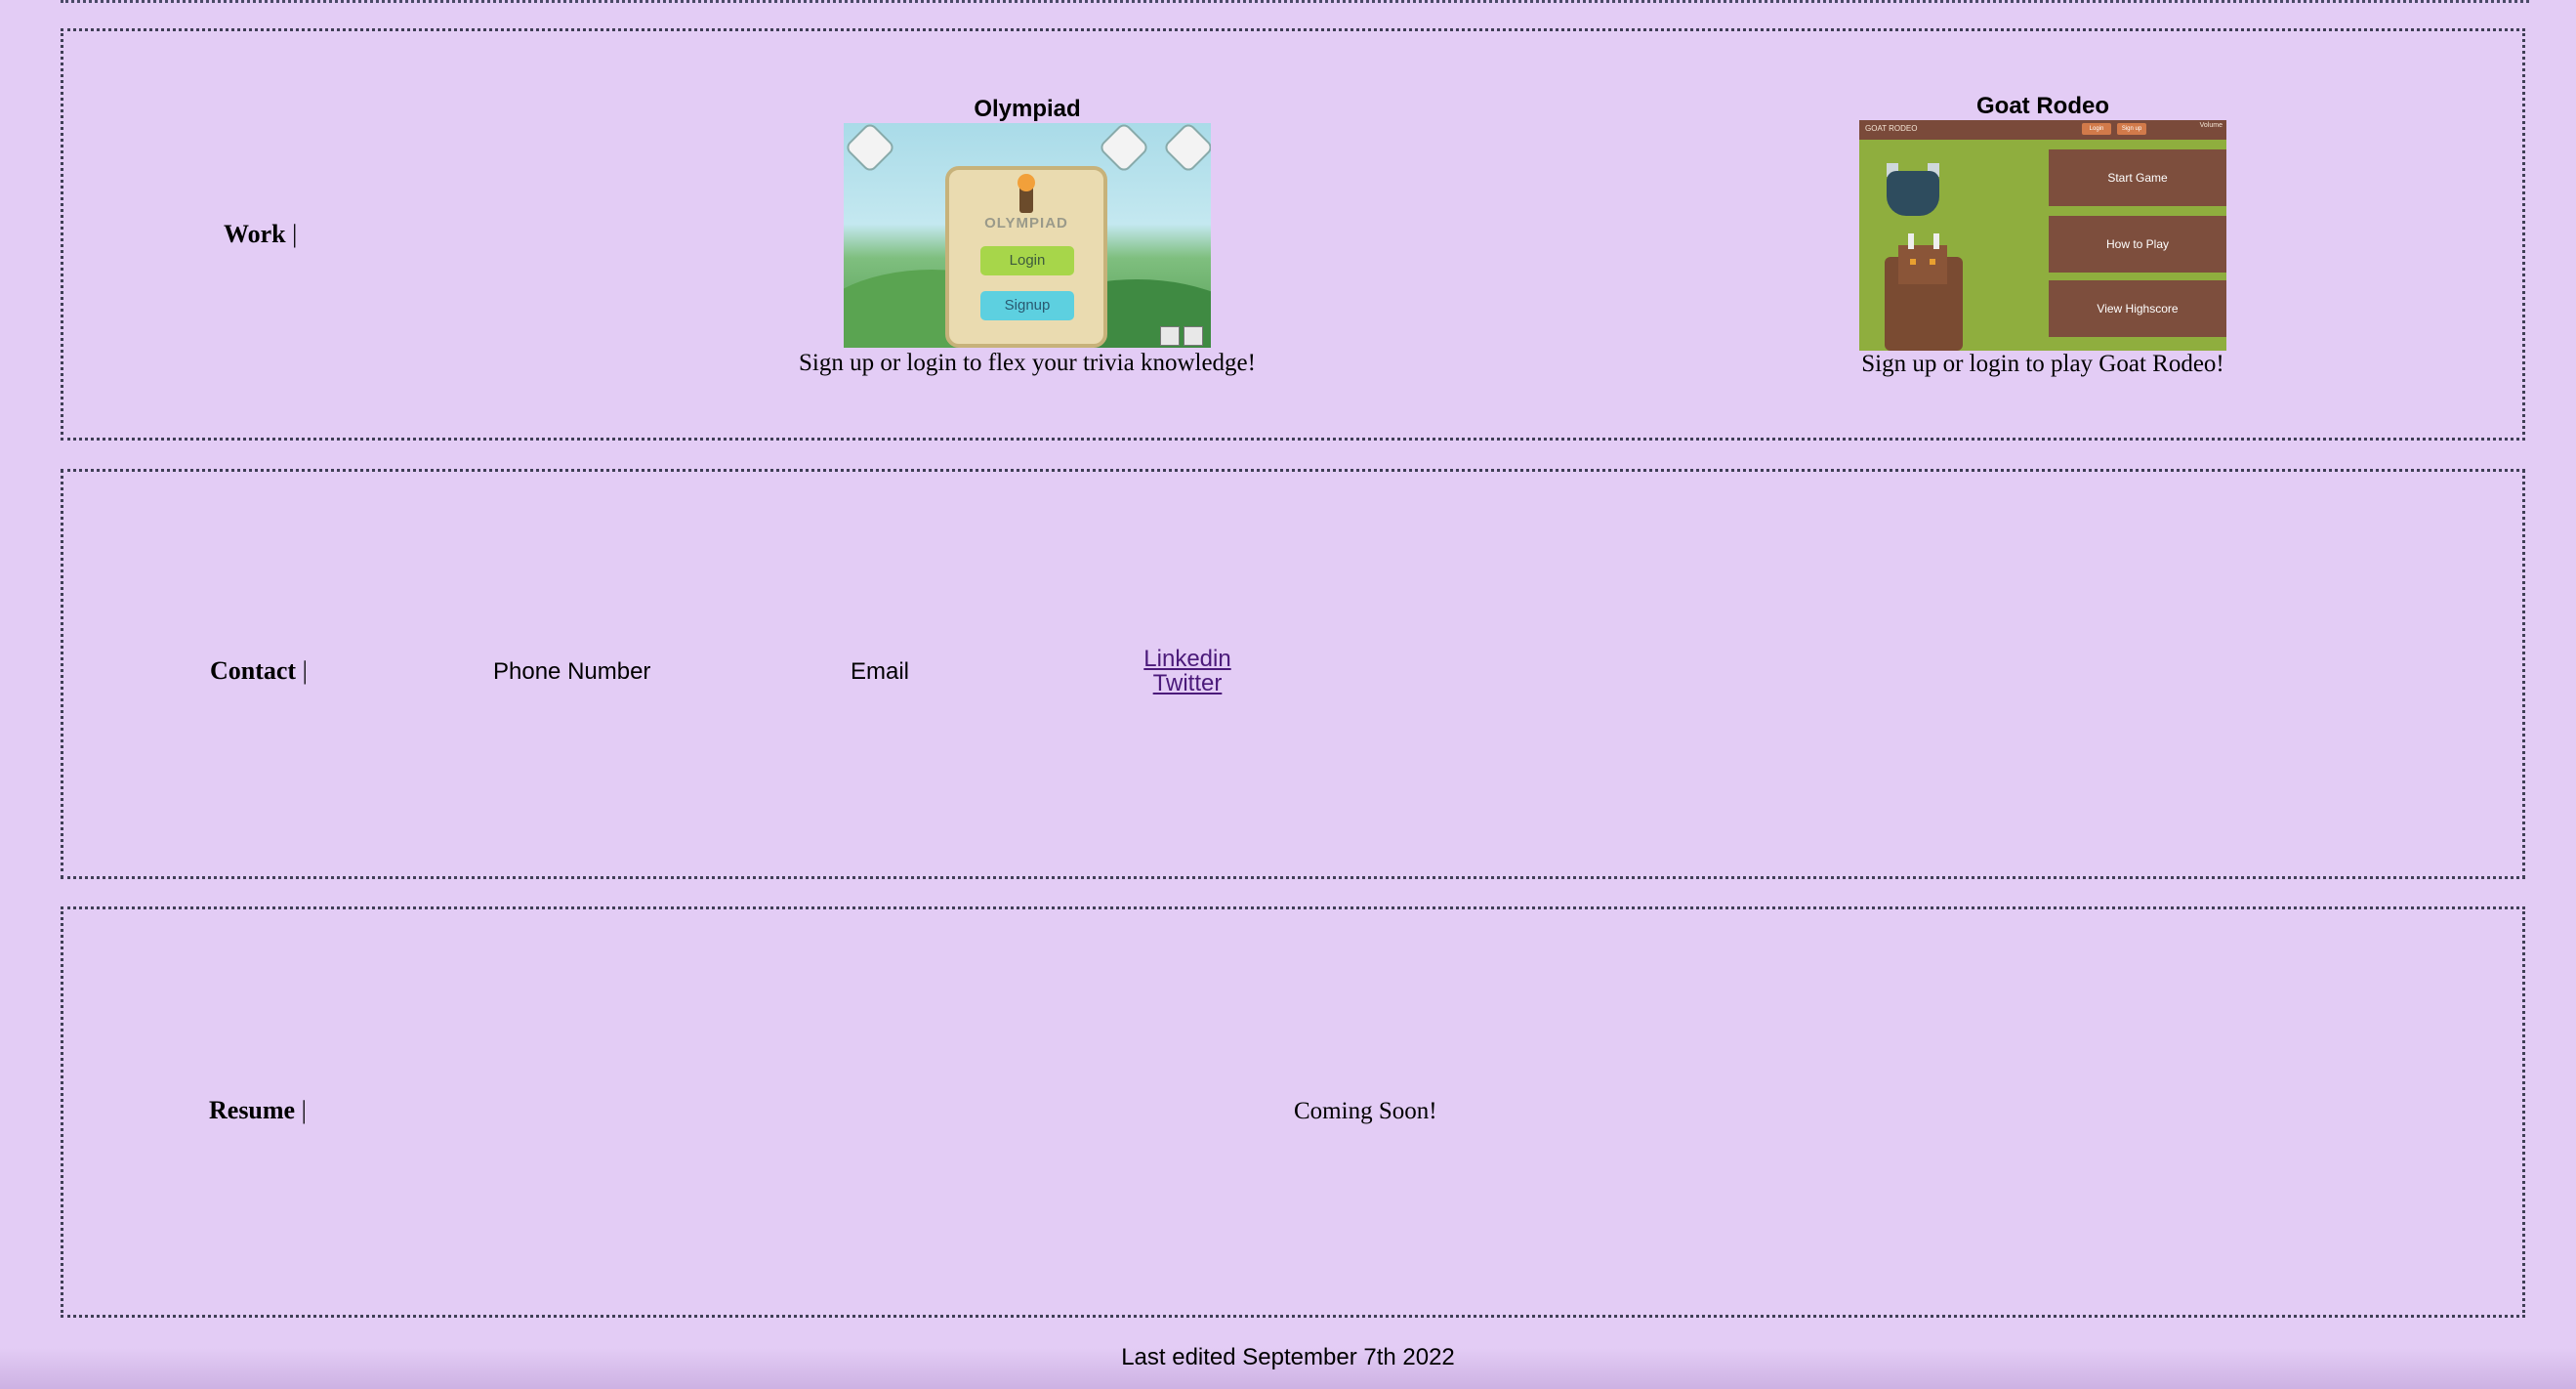 This screenshot has width=2576, height=1389. I want to click on social-links: Linkedin Twitter, so click(1187, 671).